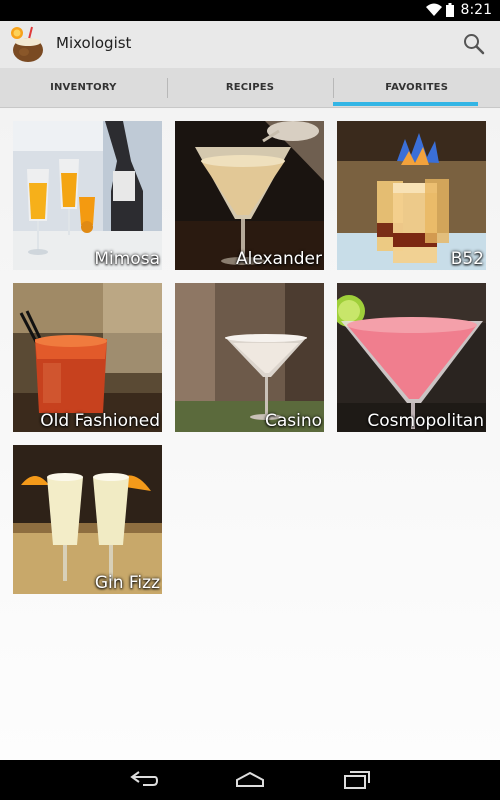  I want to click on recent-apps-icon, so click(357, 780).